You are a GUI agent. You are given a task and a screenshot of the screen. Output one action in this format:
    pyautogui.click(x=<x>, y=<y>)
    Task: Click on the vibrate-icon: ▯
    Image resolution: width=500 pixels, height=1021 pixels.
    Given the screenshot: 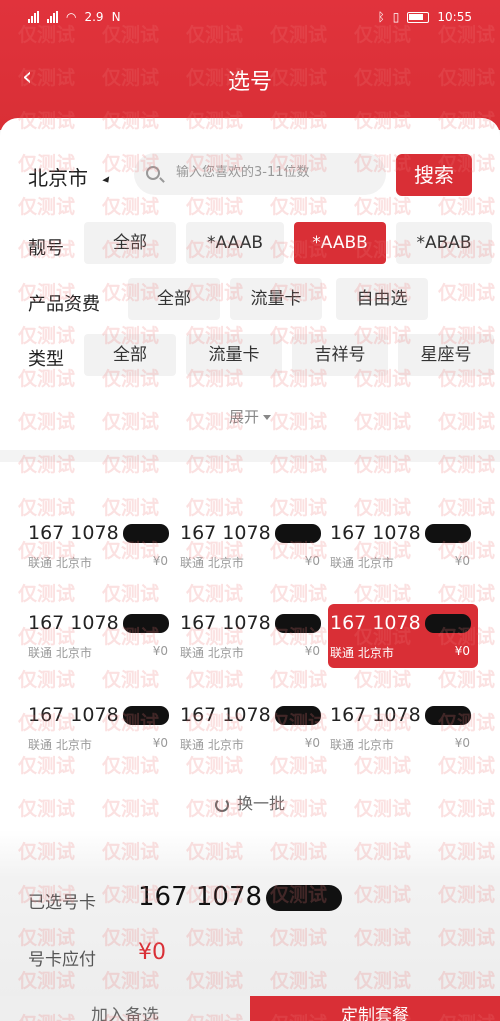 What is the action you would take?
    pyautogui.click(x=396, y=17)
    